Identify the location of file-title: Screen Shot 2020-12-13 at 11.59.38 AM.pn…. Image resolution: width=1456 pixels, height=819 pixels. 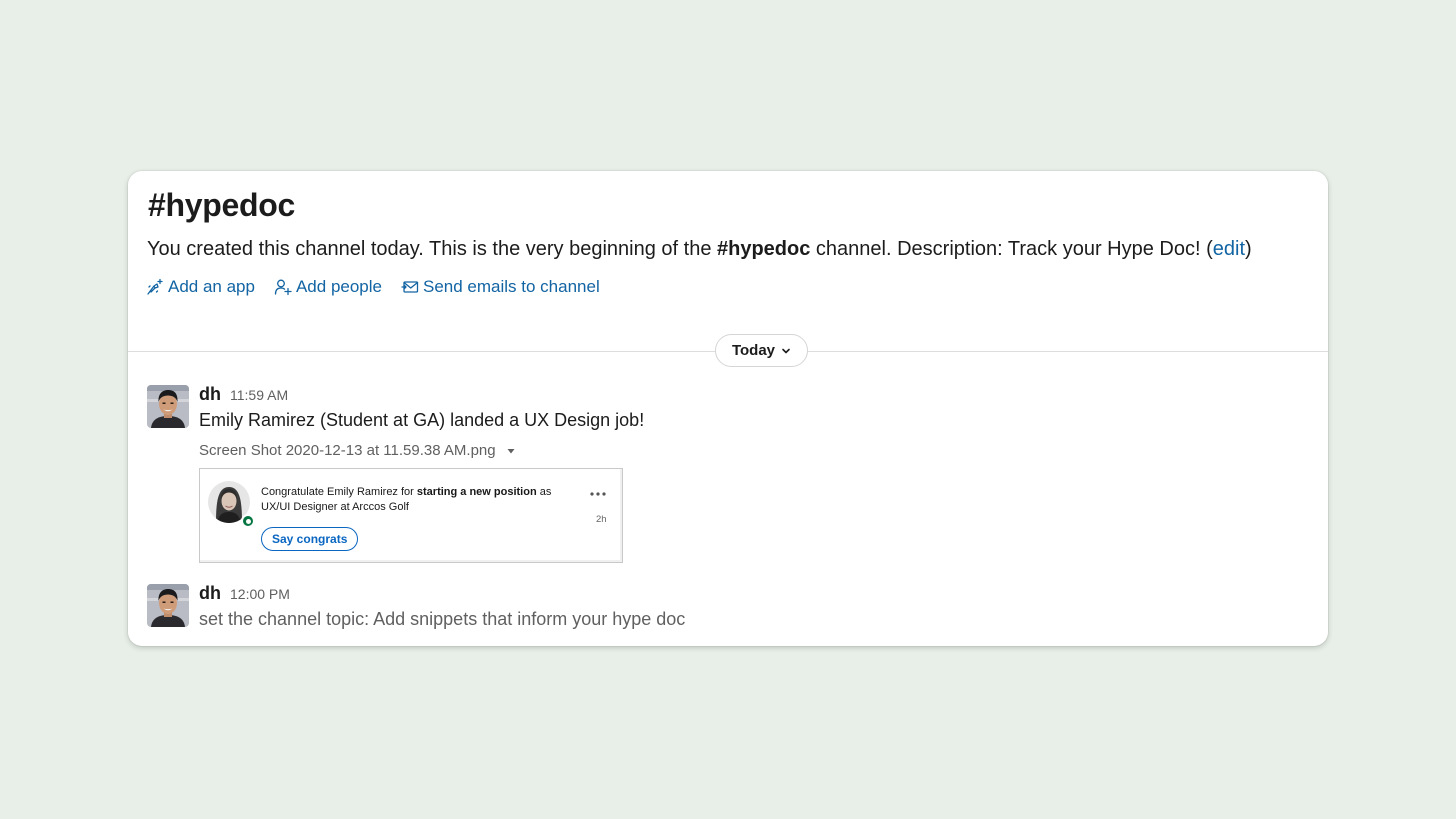
(357, 450).